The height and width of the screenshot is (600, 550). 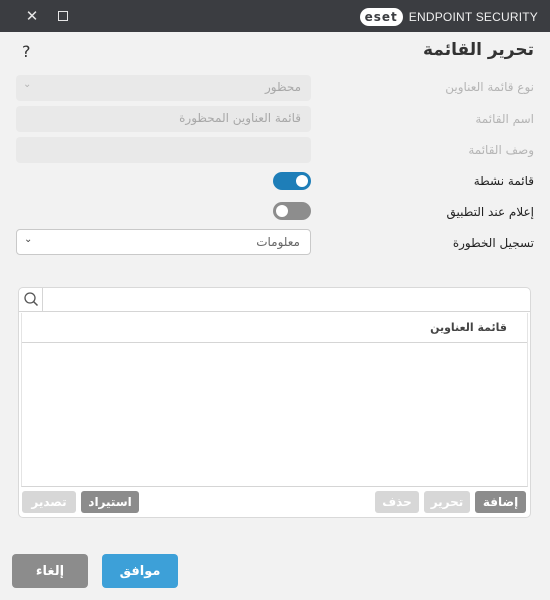 I want to click on search-bar, so click(x=274, y=300).